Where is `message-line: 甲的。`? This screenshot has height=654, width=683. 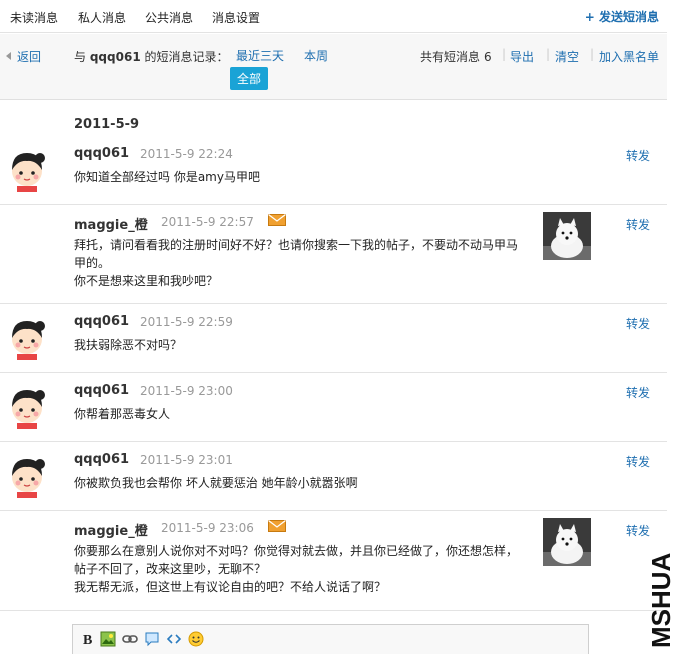
message-line: 甲的。 is located at coordinates (92, 263).